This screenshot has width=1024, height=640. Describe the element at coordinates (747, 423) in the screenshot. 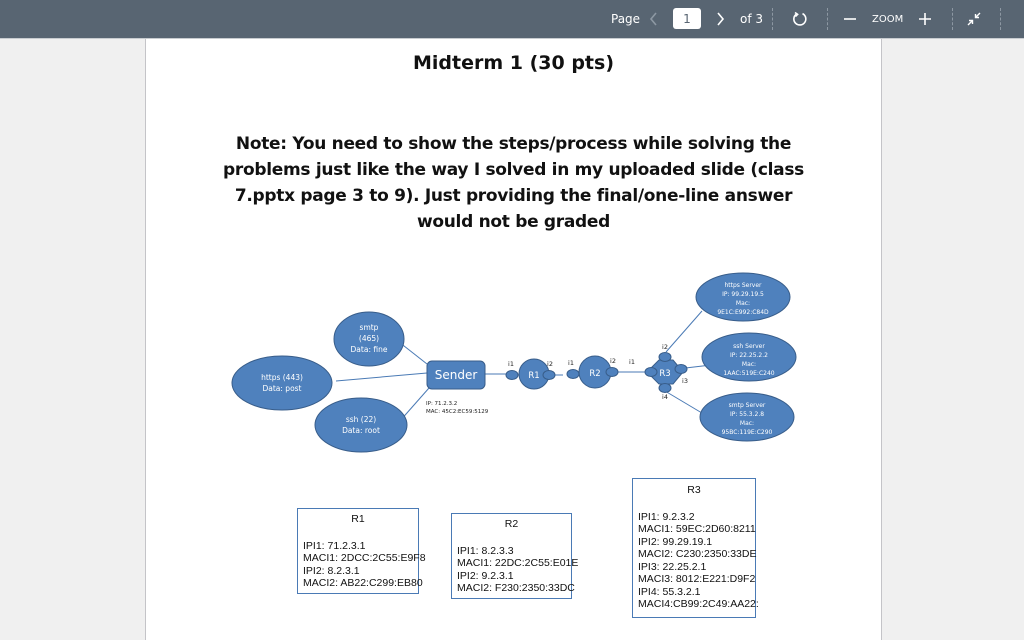

I see `smtp-server-line: Mac:` at that location.